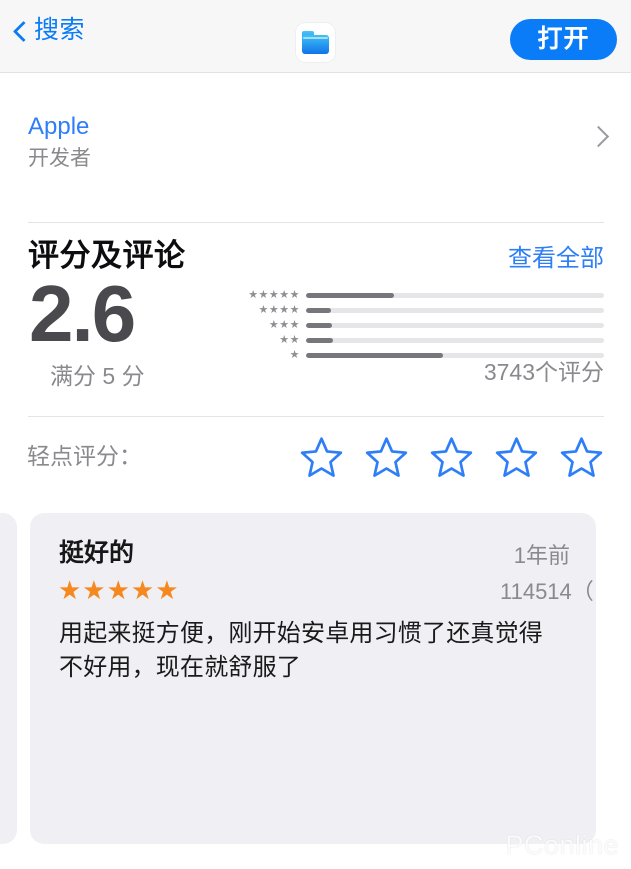 This screenshot has width=631, height=869. I want to click on review-title: 挺好的, so click(97, 553).